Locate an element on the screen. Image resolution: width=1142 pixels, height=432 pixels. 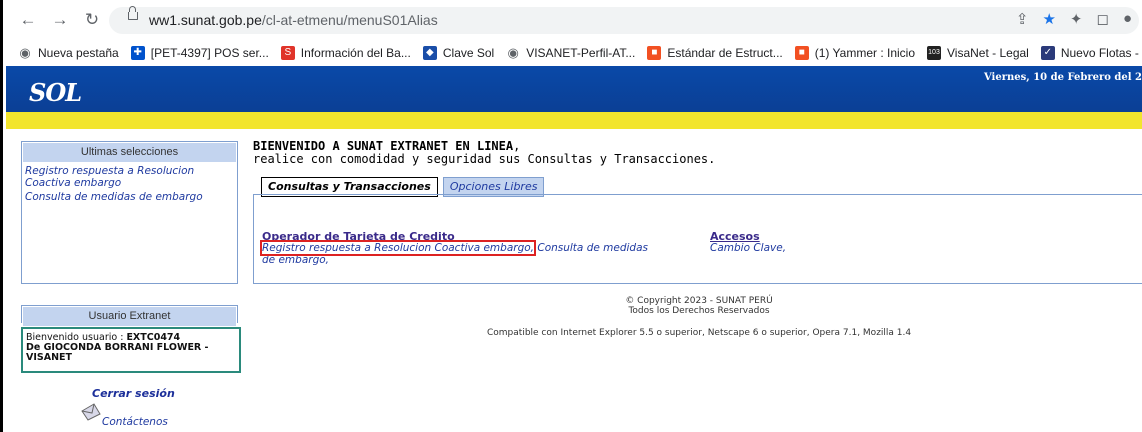
profile-icon: ● is located at coordinates (1127, 19).